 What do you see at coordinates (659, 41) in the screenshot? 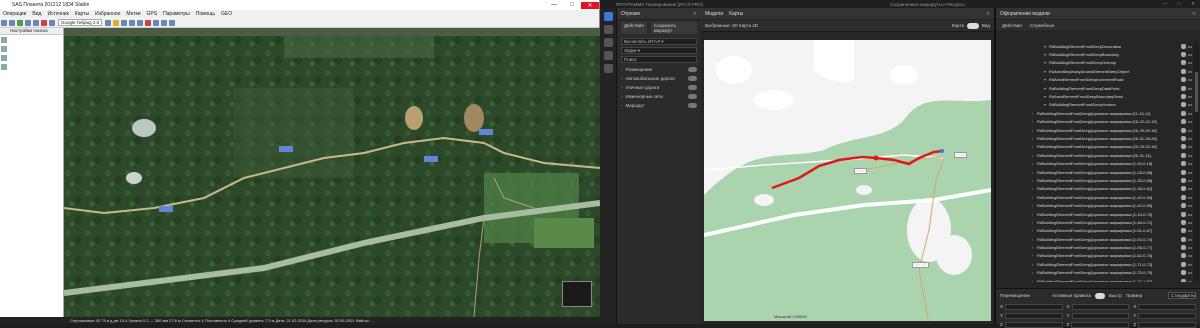
I see `calc-select: Вычислить ИТАЛ ▾` at bounding box center [659, 41].